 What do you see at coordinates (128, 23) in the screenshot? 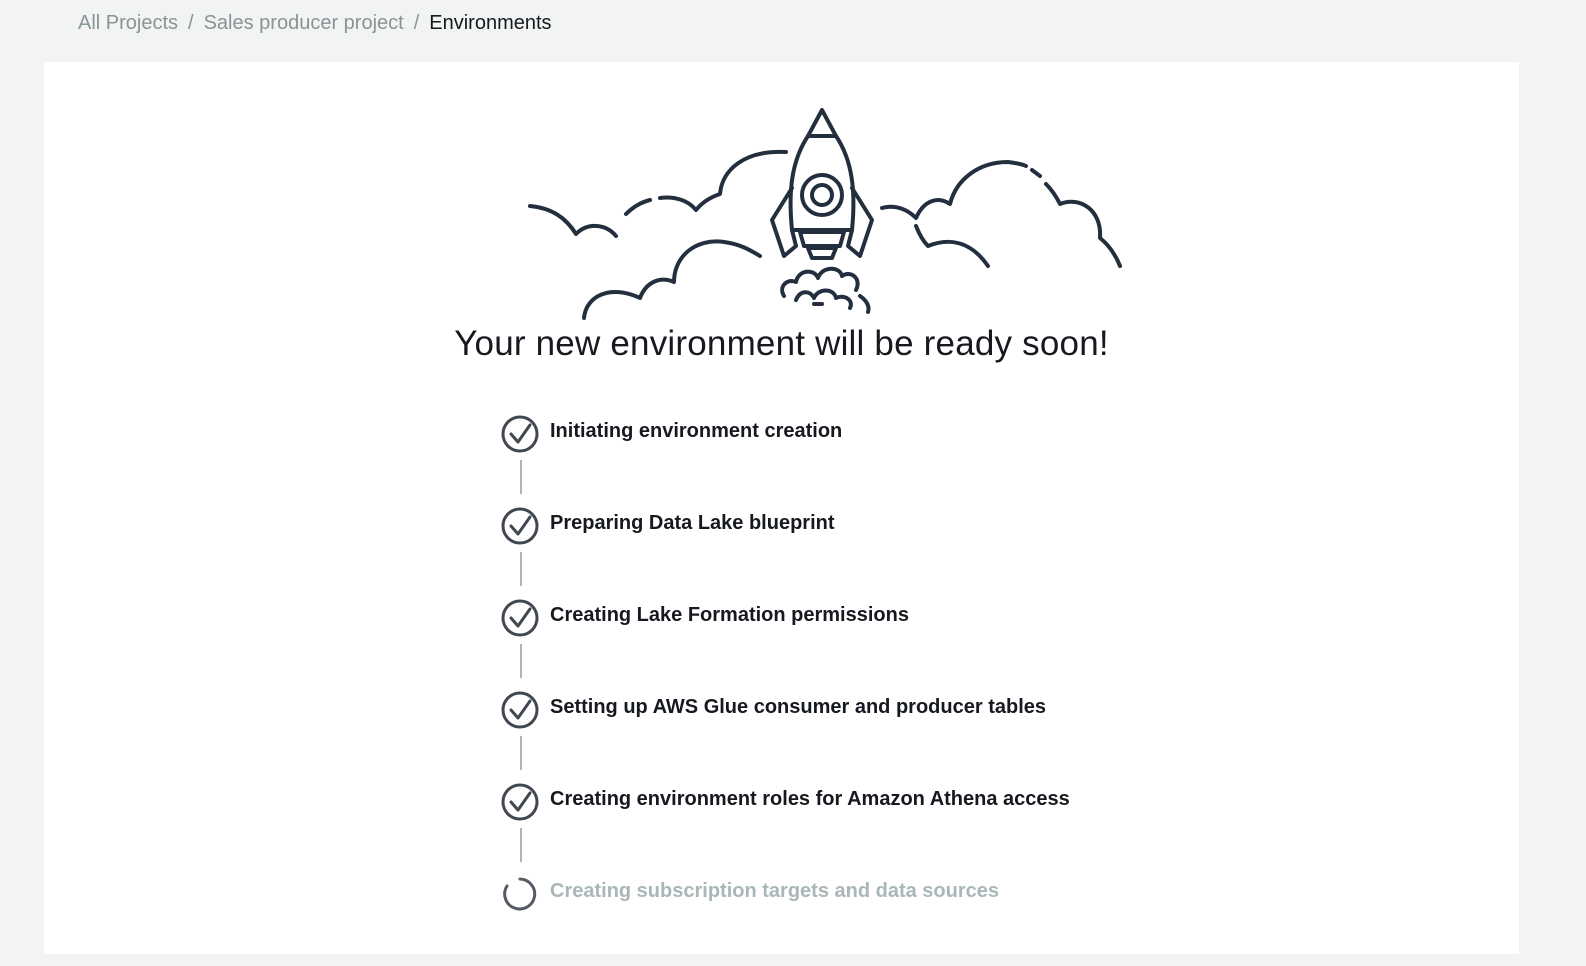
I see `breadcrumb-link-all-projects: All Projects` at bounding box center [128, 23].